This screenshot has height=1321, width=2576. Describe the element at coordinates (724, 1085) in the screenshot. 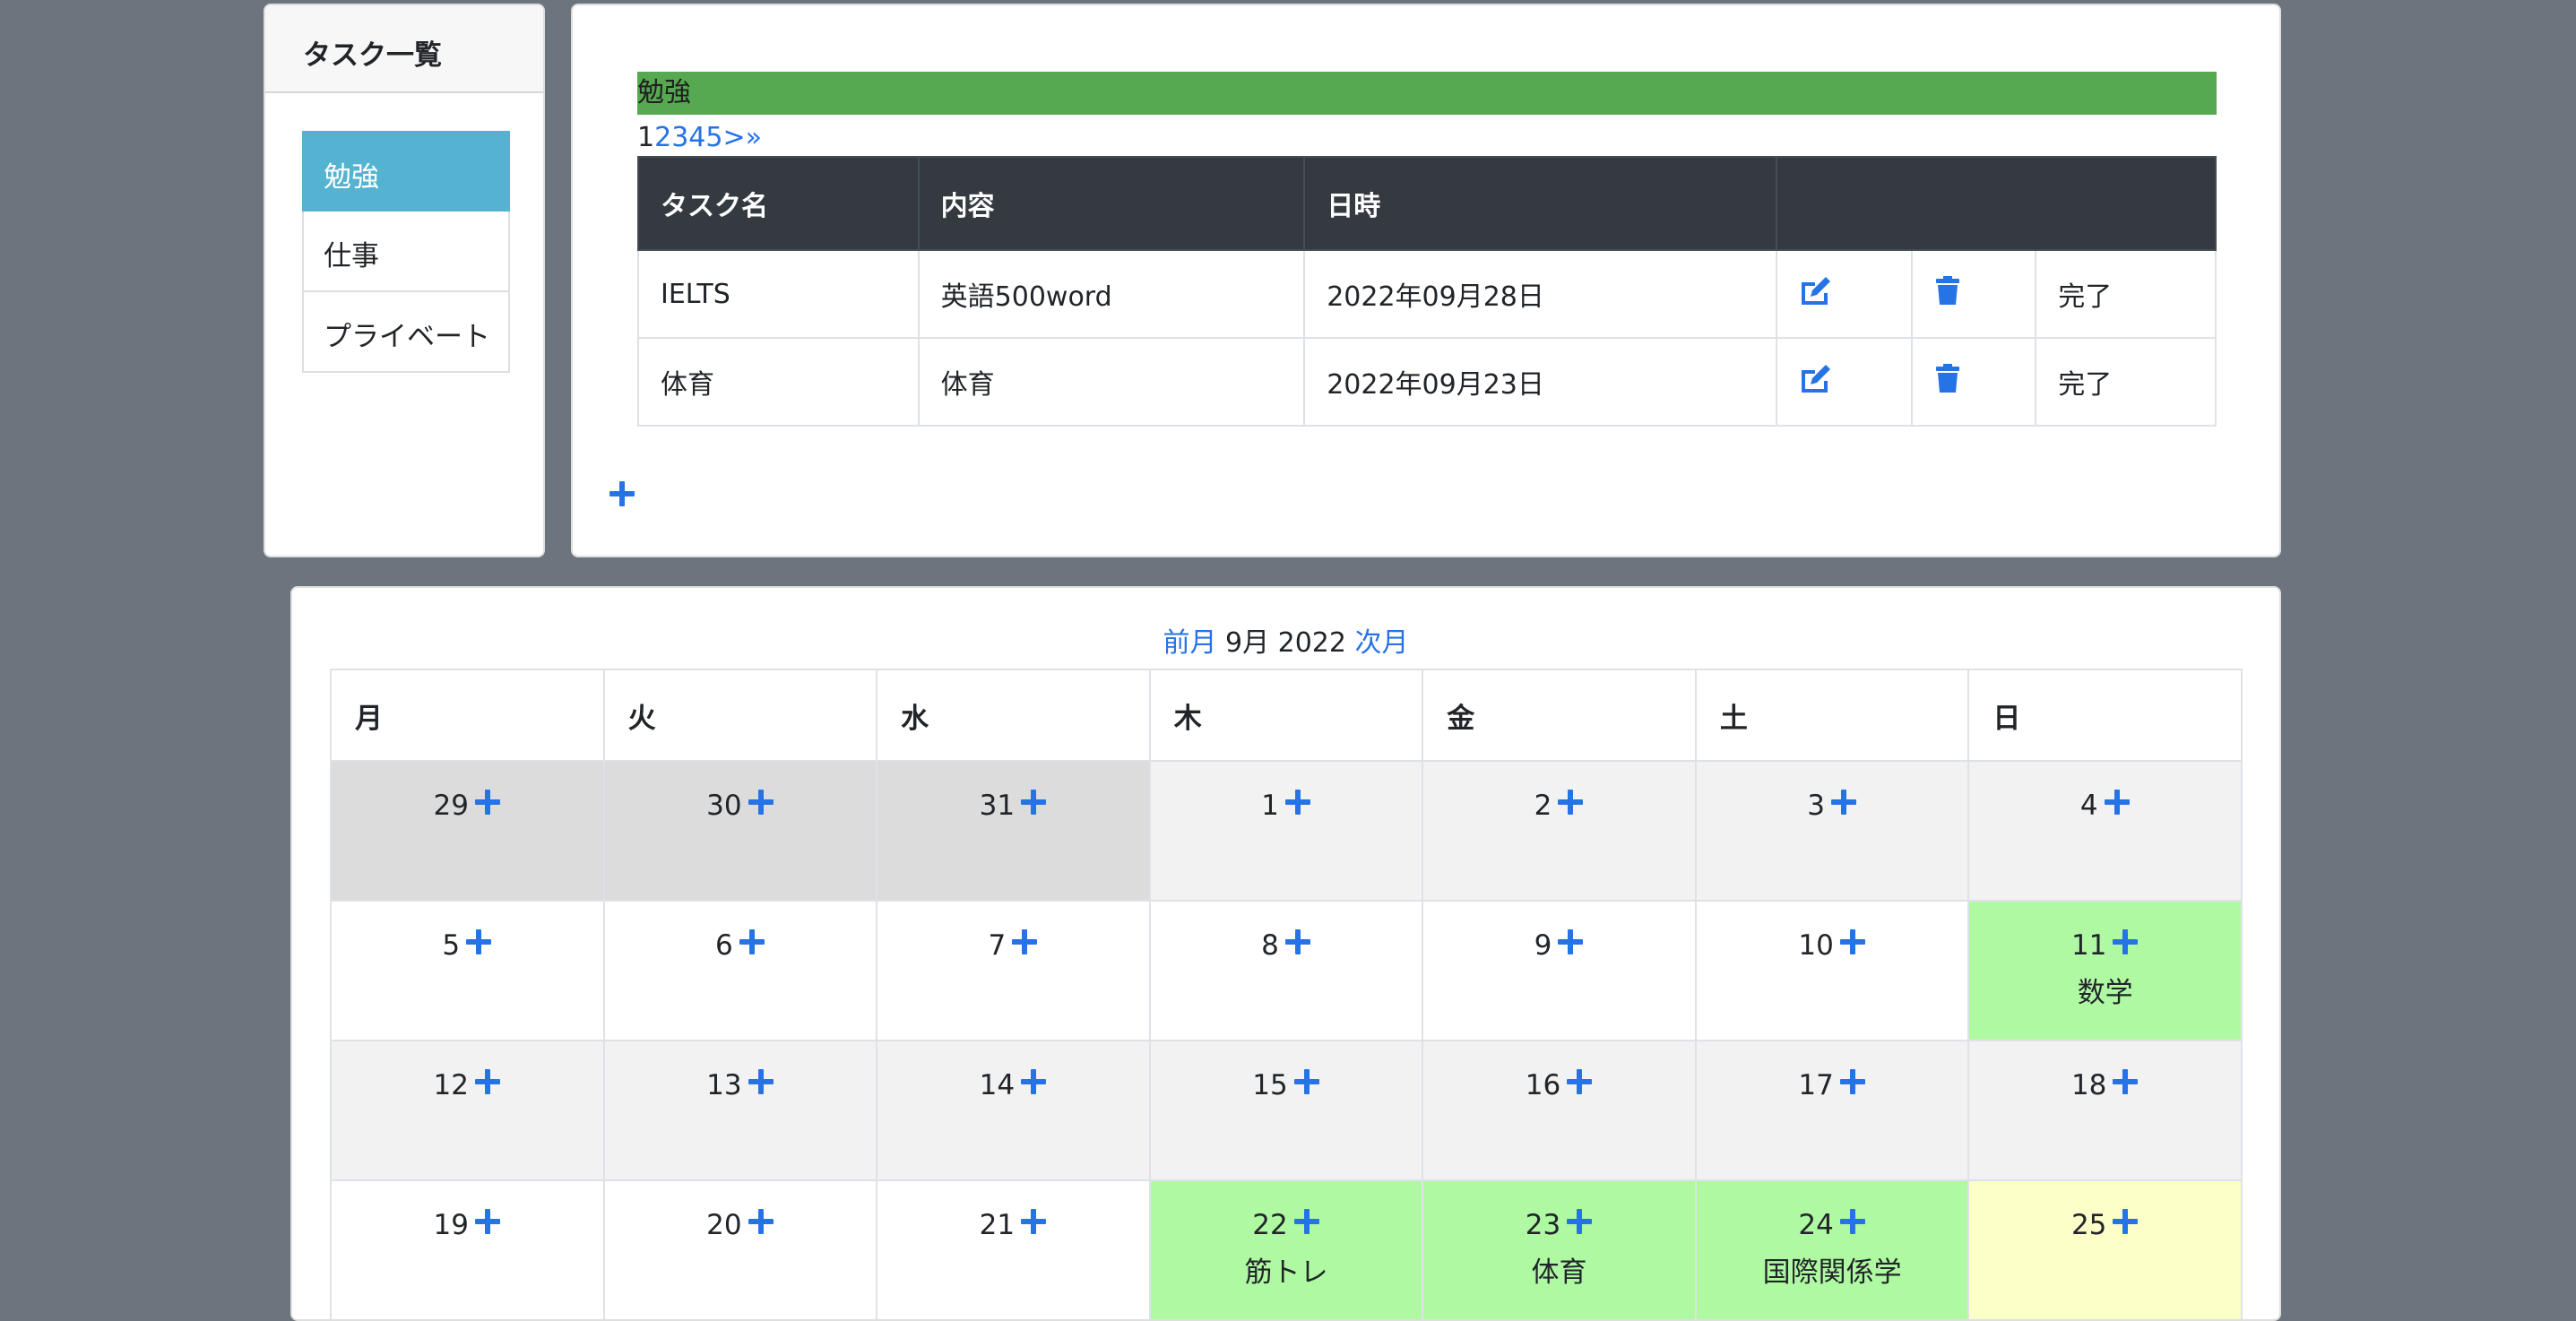

I see `day-number: 13` at that location.